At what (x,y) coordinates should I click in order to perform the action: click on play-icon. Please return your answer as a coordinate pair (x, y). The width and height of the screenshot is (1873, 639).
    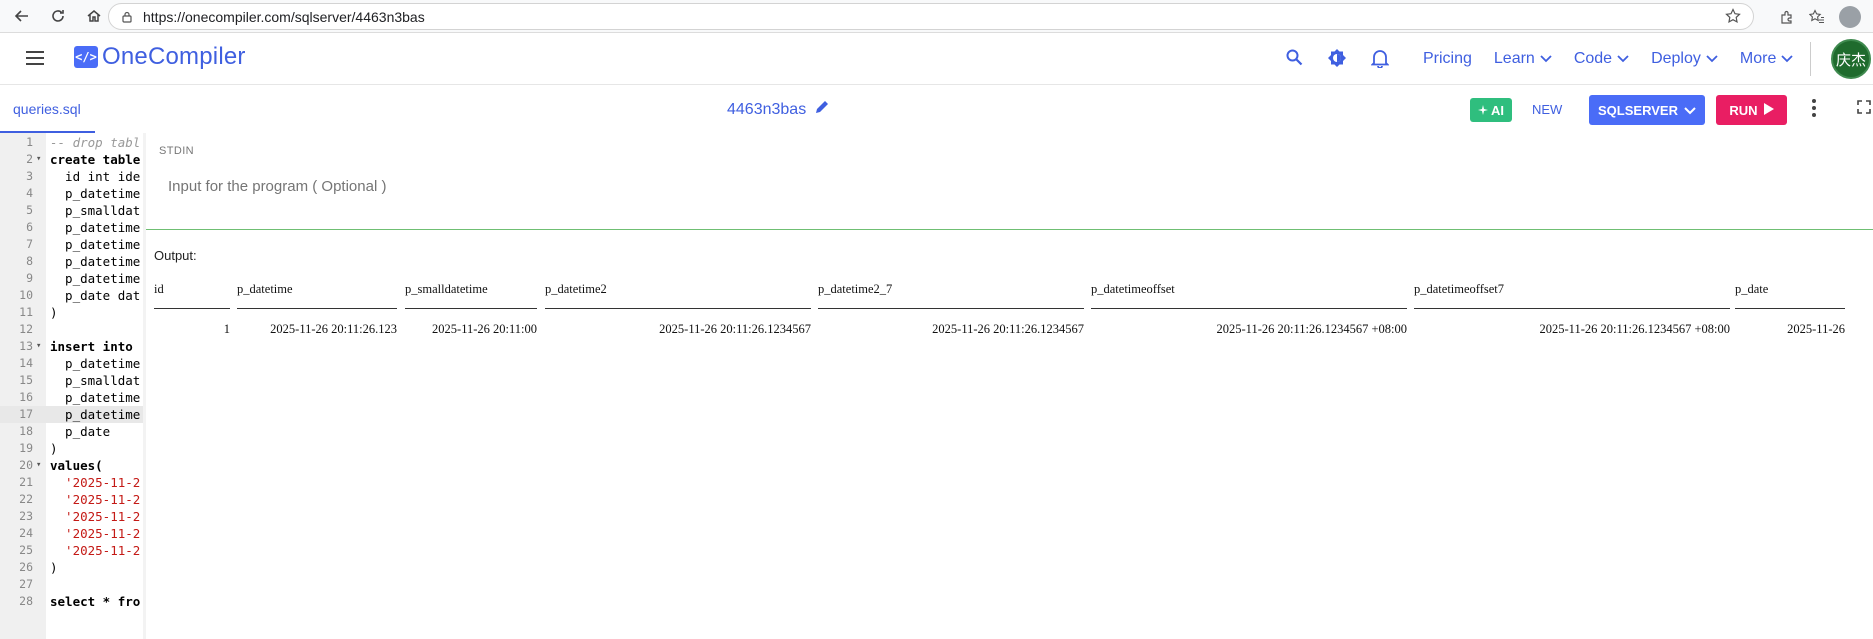
    Looking at the image, I should click on (1768, 110).